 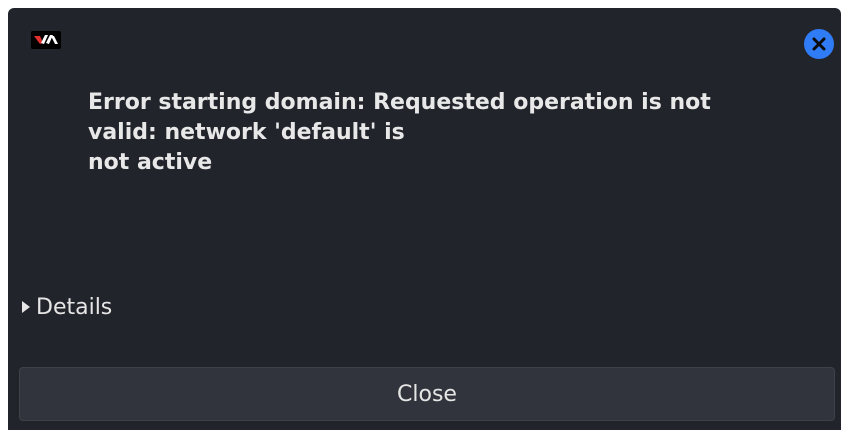 I want to click on close-icon, so click(x=819, y=44).